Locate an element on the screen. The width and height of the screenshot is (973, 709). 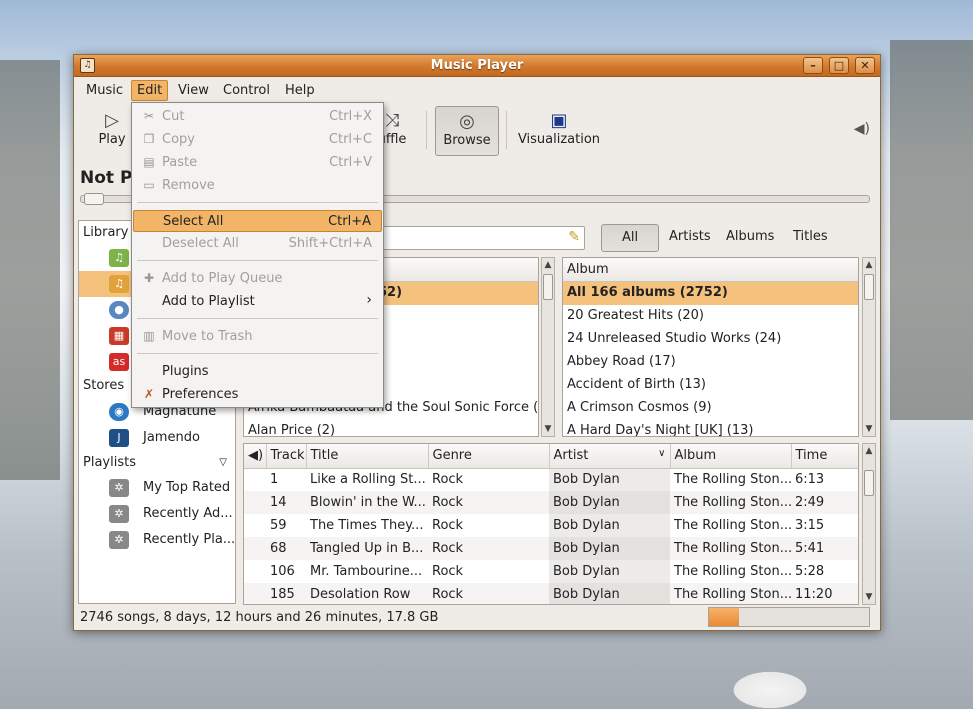
menu-accel: Ctrl+A is located at coordinates (349, 221).